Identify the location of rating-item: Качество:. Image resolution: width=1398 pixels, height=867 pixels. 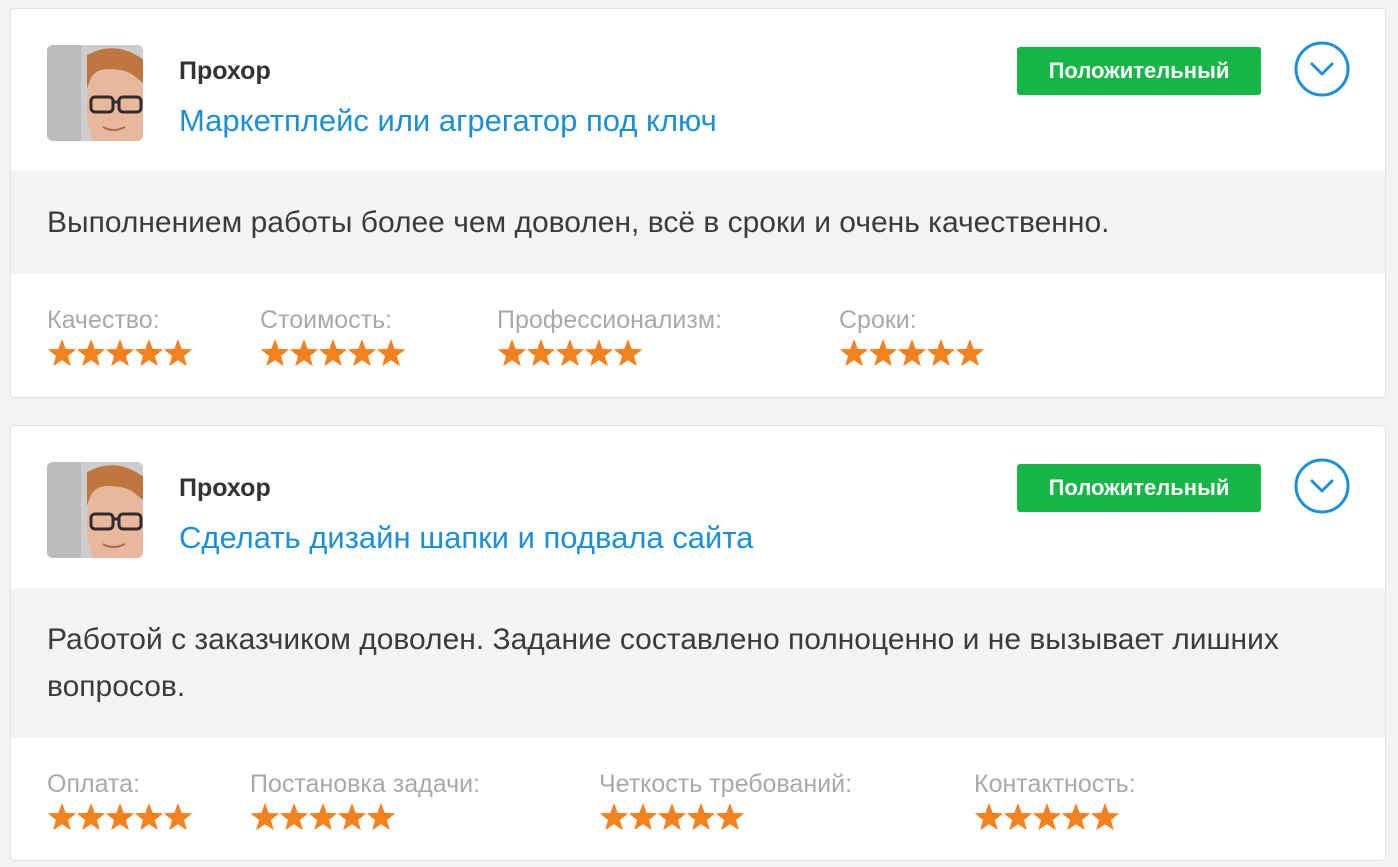
(122, 339).